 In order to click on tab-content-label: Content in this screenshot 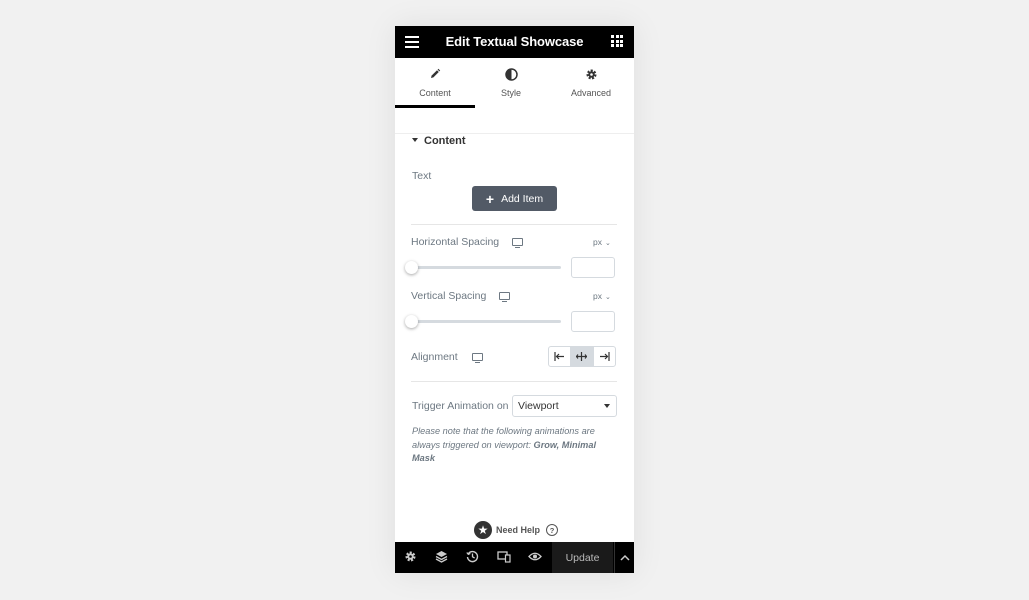, I will do `click(435, 93)`.